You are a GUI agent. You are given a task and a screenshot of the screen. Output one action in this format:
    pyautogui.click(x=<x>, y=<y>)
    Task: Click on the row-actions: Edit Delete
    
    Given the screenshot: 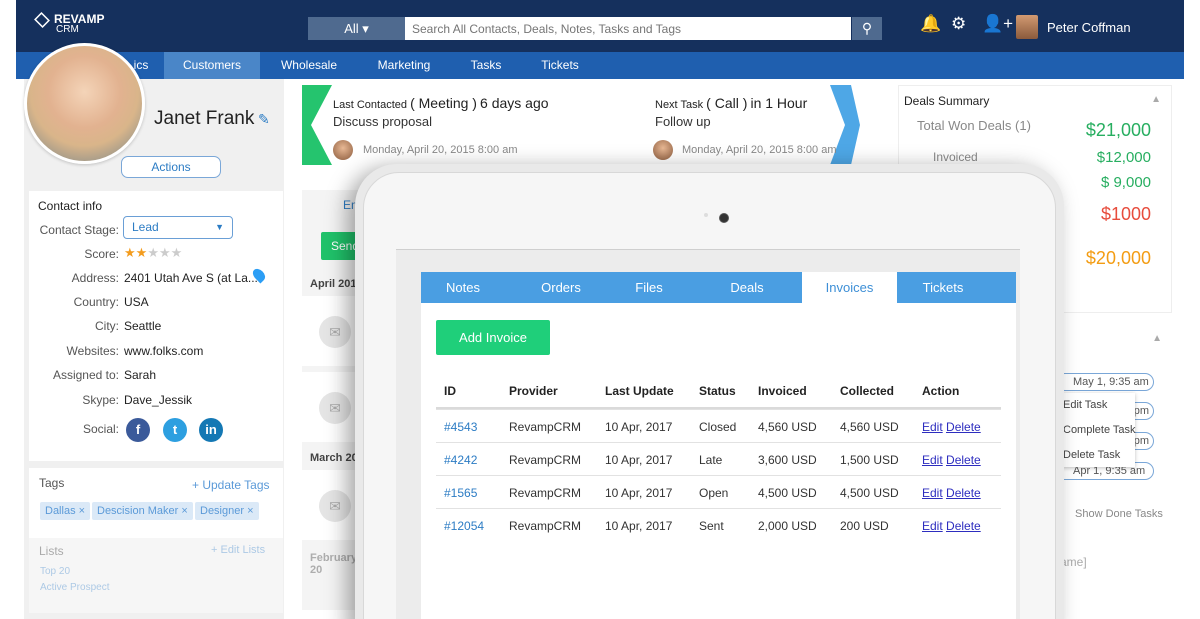 What is the action you would take?
    pyautogui.click(x=951, y=427)
    